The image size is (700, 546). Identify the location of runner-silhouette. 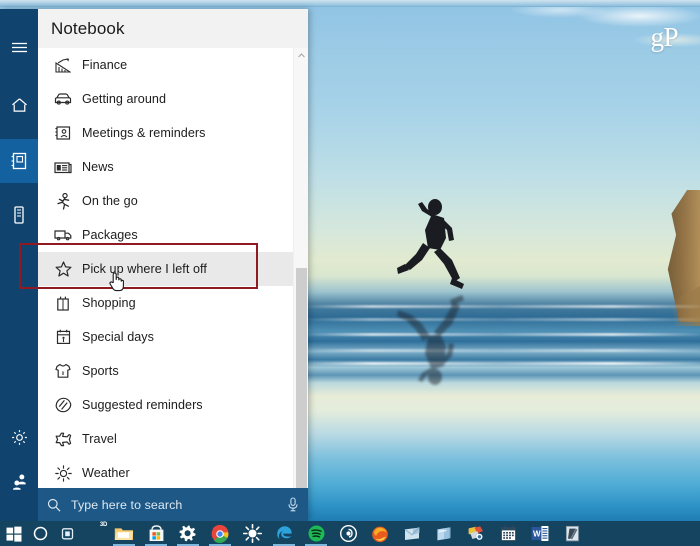
(430, 244).